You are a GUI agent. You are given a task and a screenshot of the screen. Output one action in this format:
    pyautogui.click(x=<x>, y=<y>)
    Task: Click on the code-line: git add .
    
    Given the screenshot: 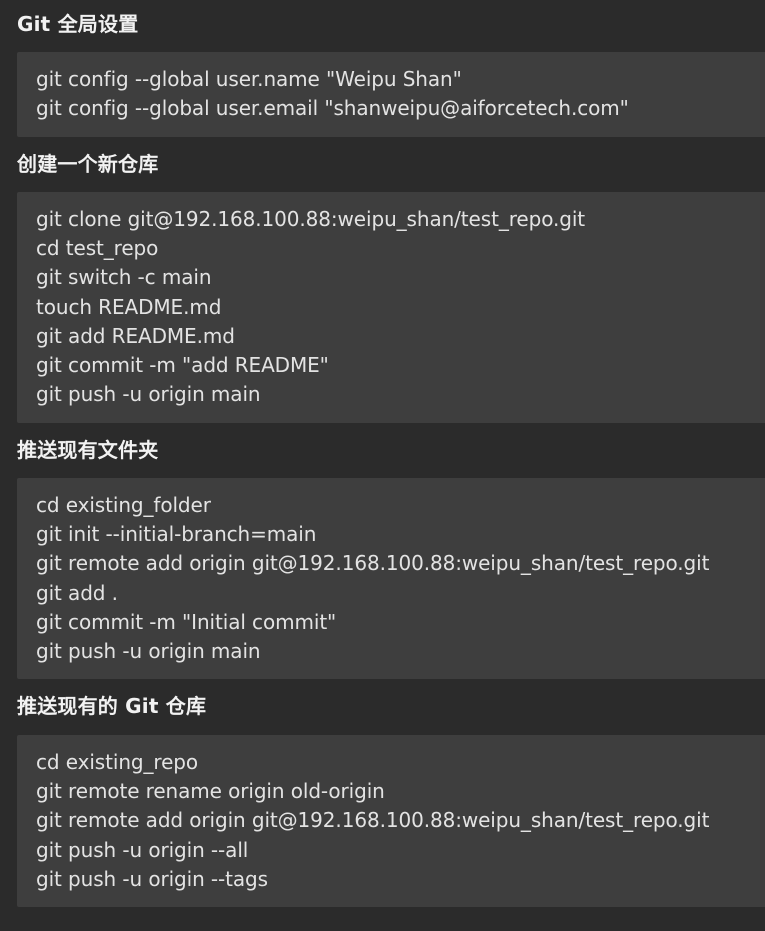 What is the action you would take?
    pyautogui.click(x=400, y=593)
    